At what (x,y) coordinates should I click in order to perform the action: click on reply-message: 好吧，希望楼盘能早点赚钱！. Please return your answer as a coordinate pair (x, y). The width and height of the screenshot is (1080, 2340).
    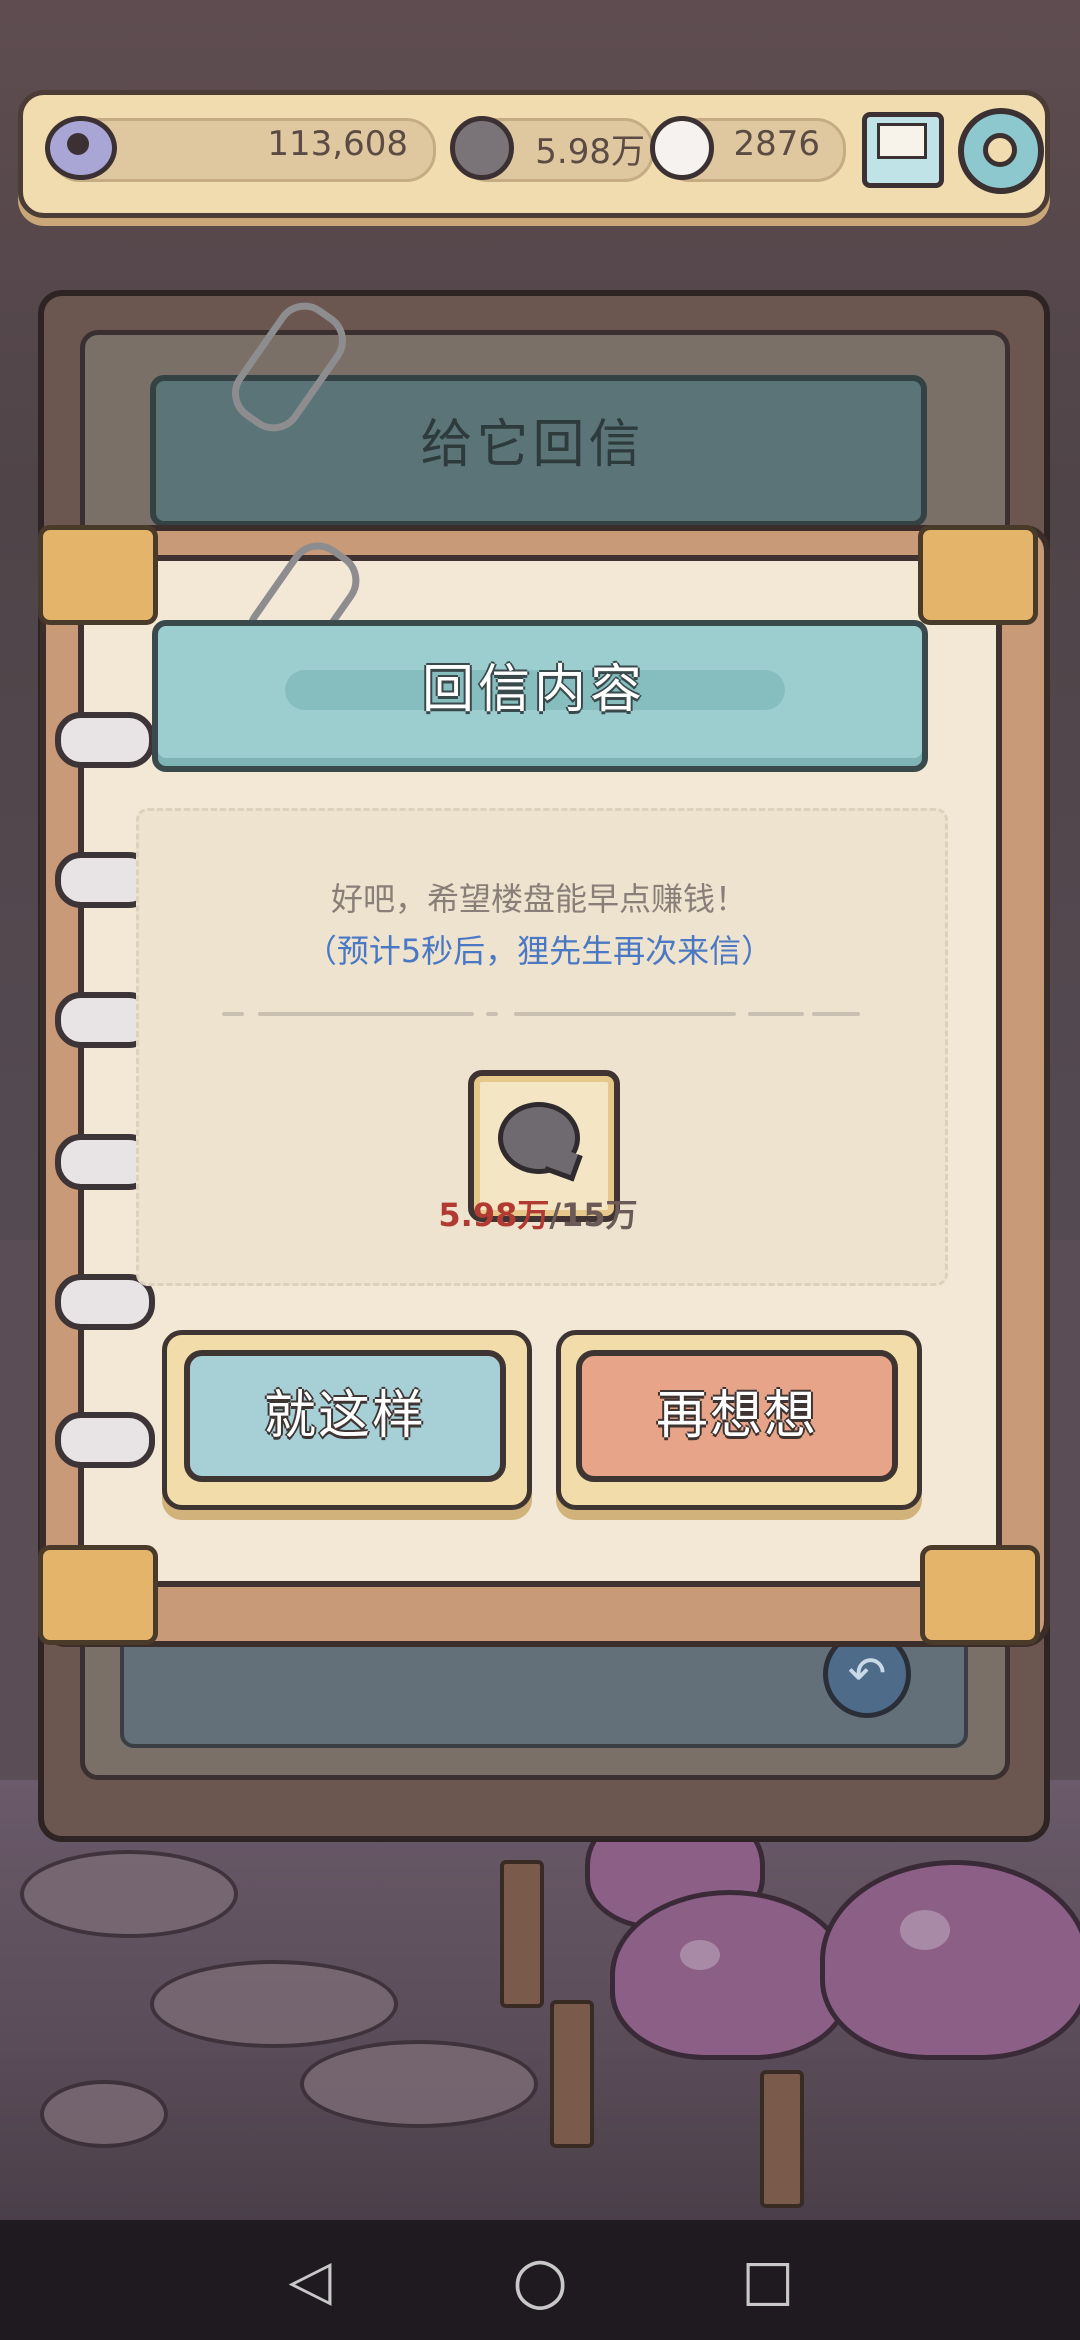
    Looking at the image, I should click on (538, 899).